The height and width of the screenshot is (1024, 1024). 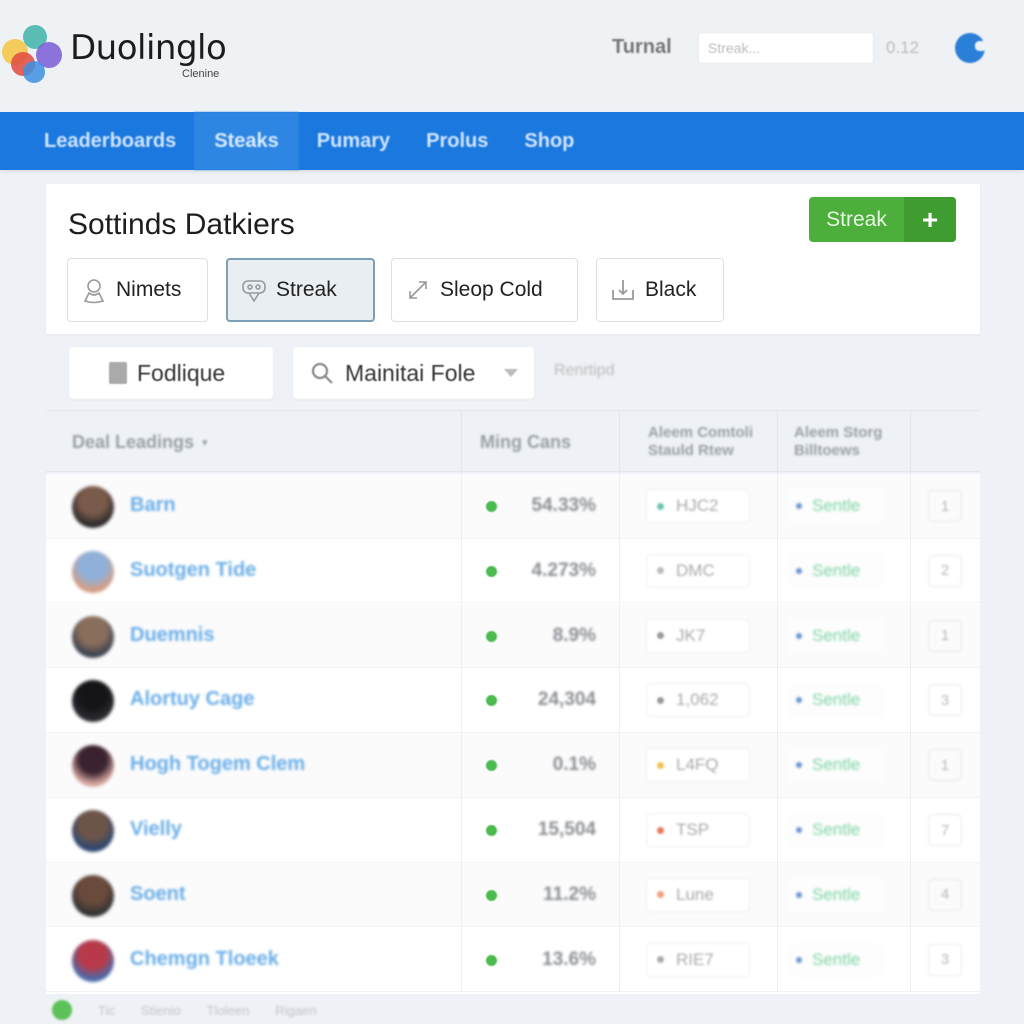 What do you see at coordinates (642, 47) in the screenshot?
I see `header-label: Turnal` at bounding box center [642, 47].